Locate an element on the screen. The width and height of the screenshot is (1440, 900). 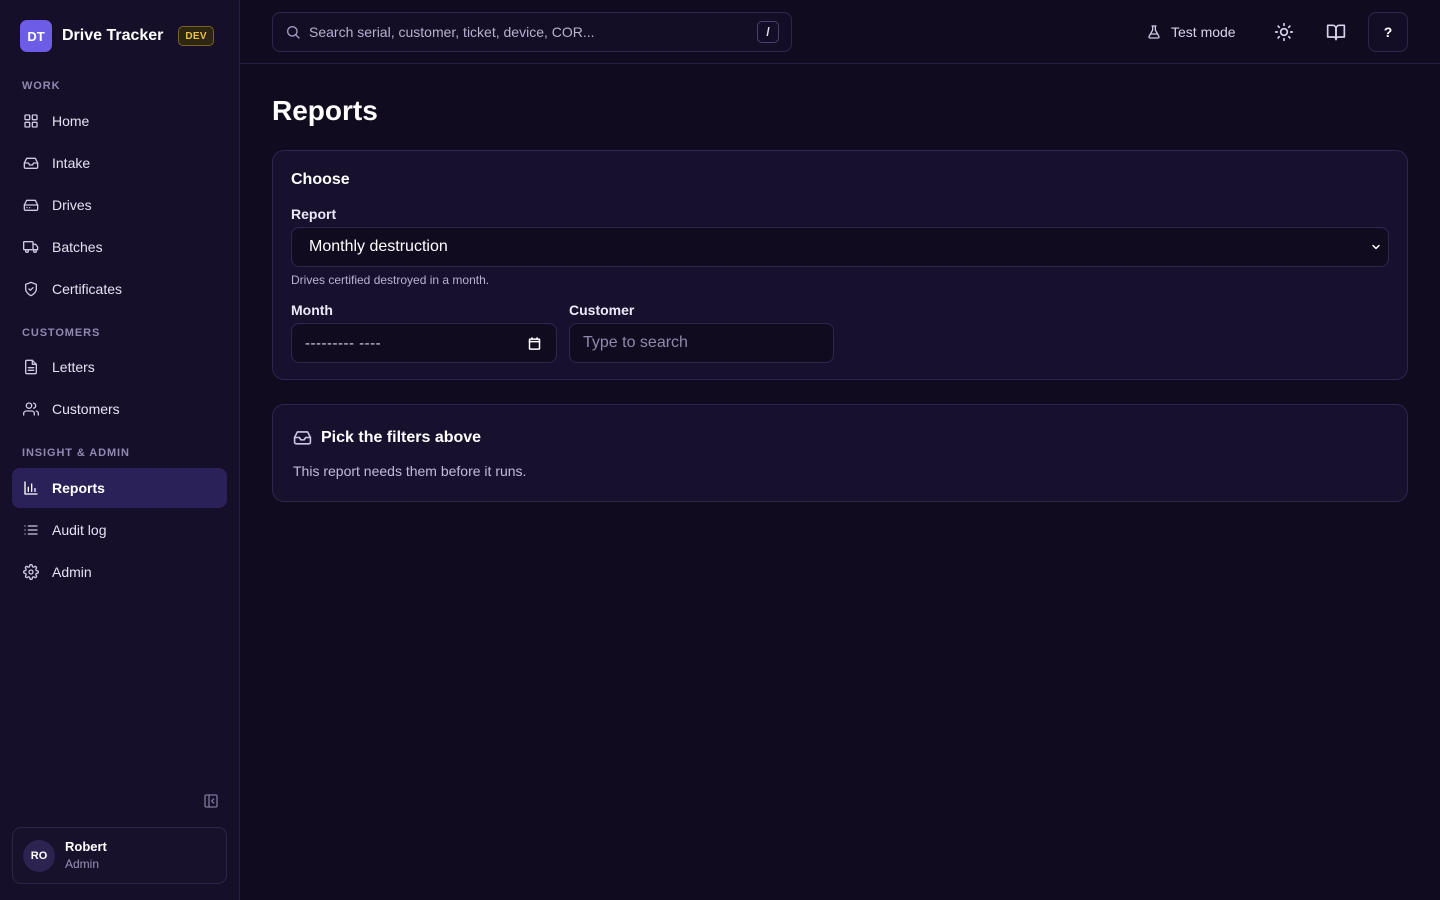
avatar: RO is located at coordinates (39, 855).